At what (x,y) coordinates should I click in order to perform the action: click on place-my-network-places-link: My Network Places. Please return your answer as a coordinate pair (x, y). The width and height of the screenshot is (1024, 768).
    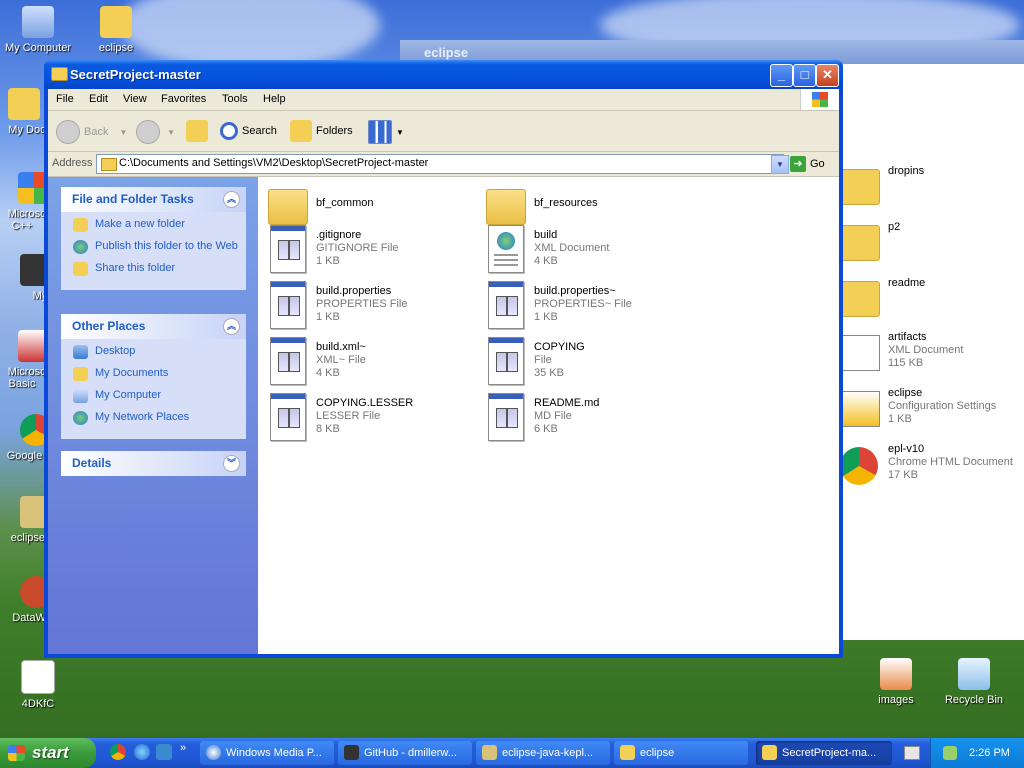
    Looking at the image, I should click on (155, 420).